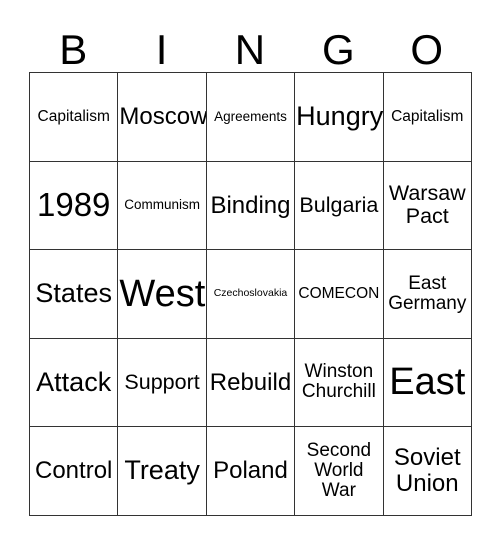 This screenshot has height=544, width=500. I want to click on bingo-cell-label: Poland, so click(250, 471).